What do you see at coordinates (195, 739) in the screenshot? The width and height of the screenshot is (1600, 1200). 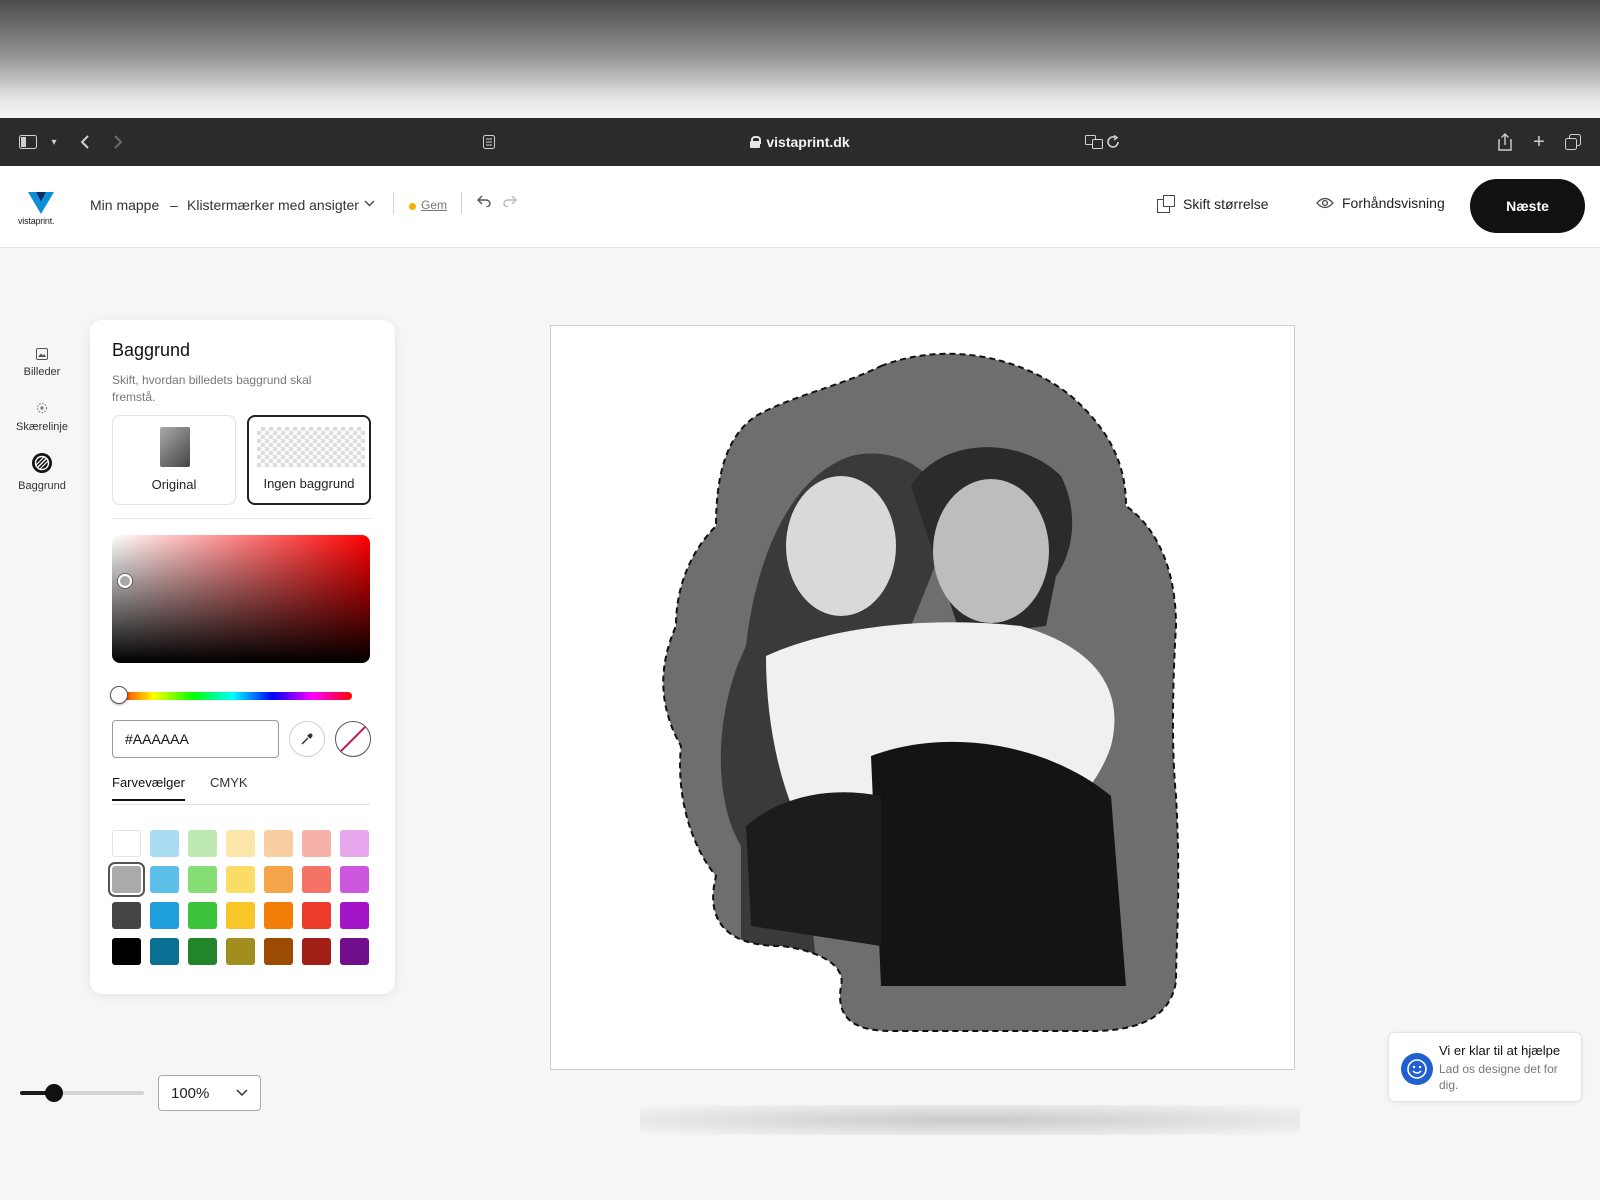 I see `hex-color-input` at bounding box center [195, 739].